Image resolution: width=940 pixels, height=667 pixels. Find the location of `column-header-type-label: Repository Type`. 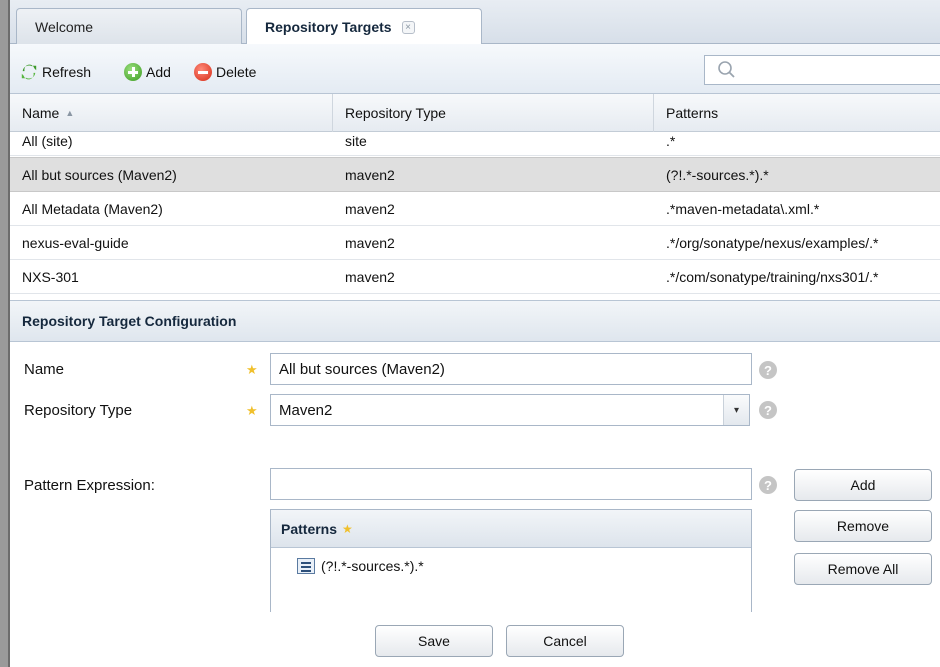

column-header-type-label: Repository Type is located at coordinates (395, 113).